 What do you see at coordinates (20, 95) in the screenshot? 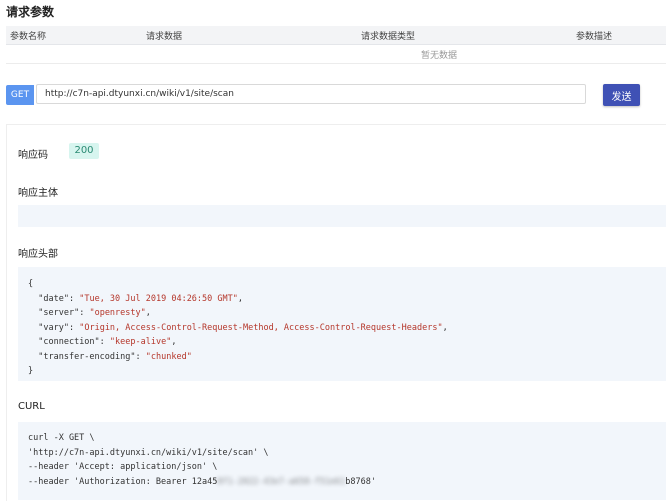
I see `method-badge: GET` at bounding box center [20, 95].